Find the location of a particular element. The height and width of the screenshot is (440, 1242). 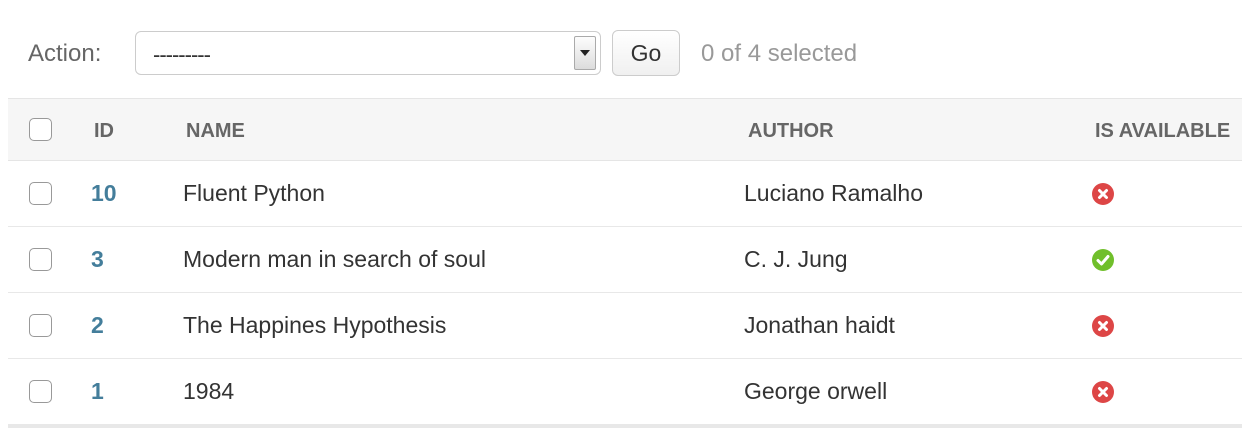

row-id-link: 10 is located at coordinates (104, 193).